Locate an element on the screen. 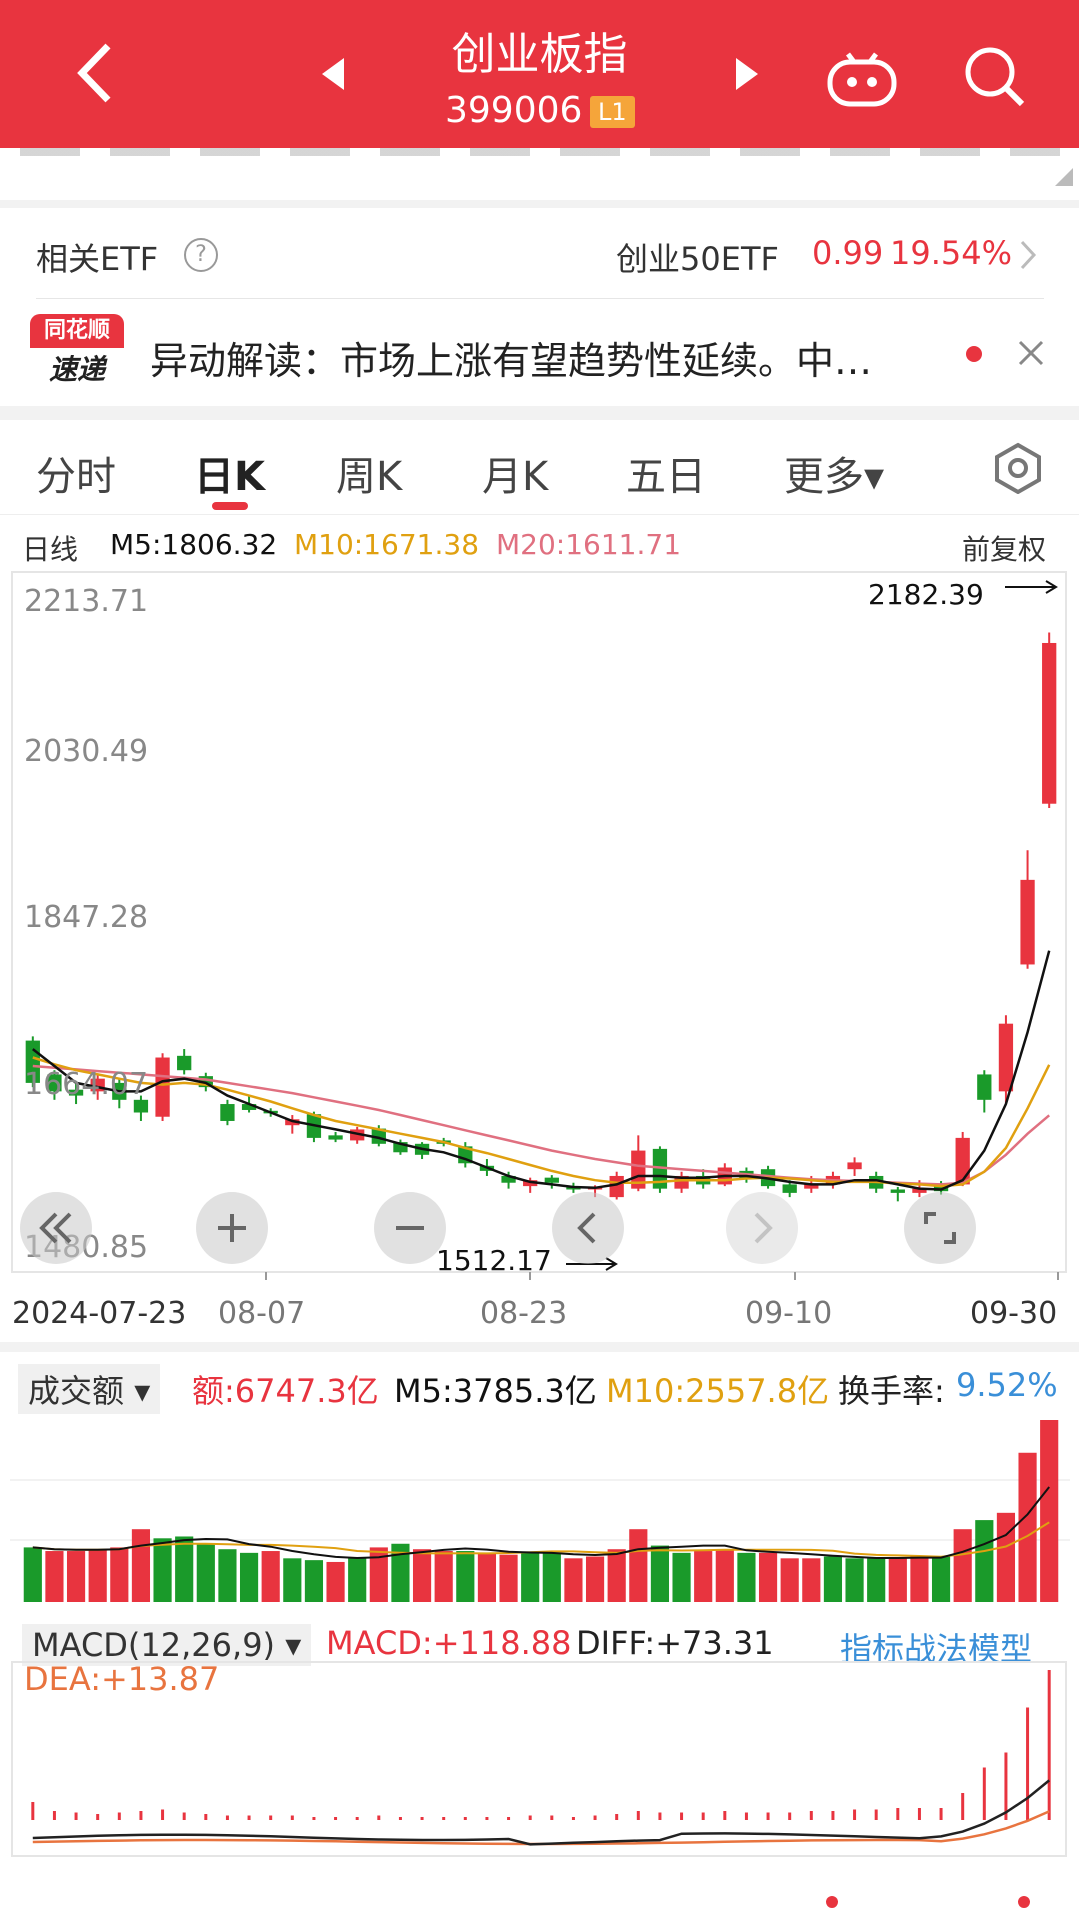 The height and width of the screenshot is (1913, 1079). amount-value: 额:6747.3亿 is located at coordinates (285, 1391).